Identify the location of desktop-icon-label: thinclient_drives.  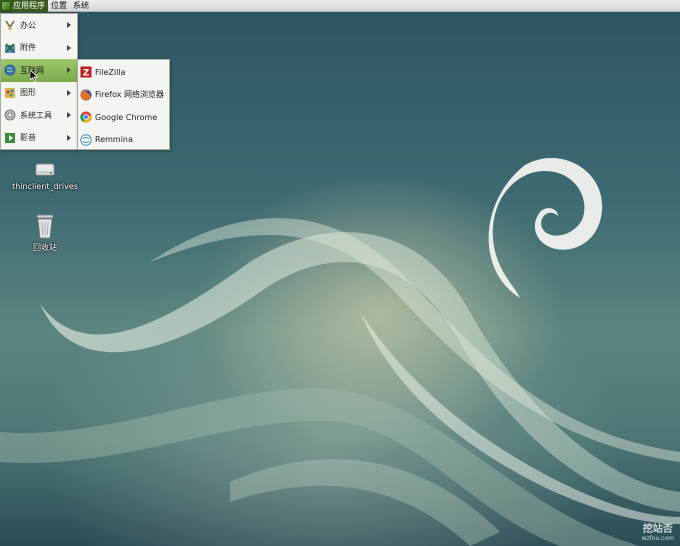
(45, 186).